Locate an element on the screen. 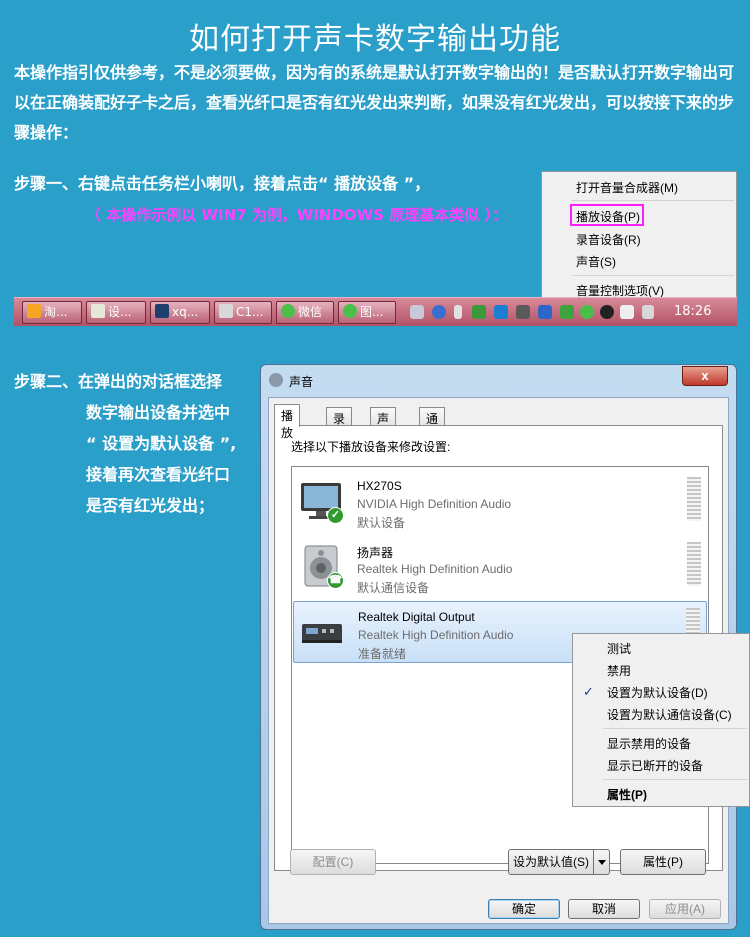  step-two-line: 是否有红光发出； is located at coordinates (150, 505).